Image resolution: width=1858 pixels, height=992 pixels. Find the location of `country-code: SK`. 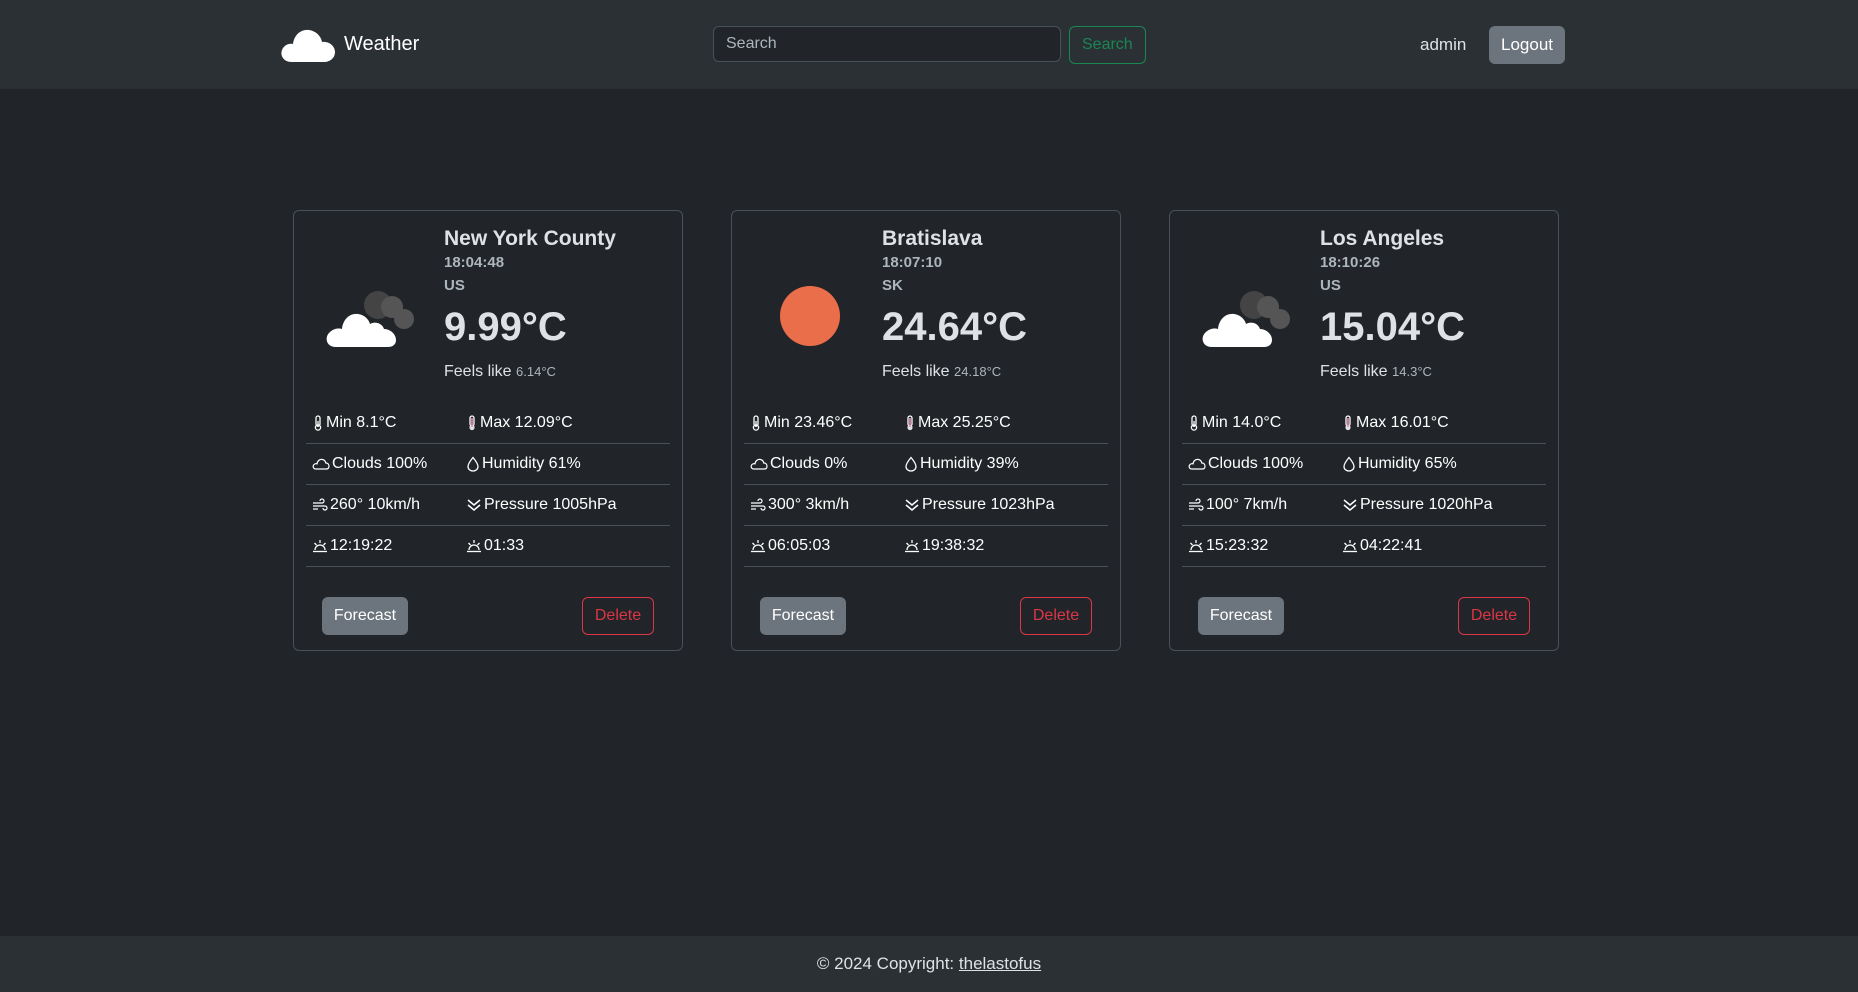

country-code: SK is located at coordinates (892, 285).